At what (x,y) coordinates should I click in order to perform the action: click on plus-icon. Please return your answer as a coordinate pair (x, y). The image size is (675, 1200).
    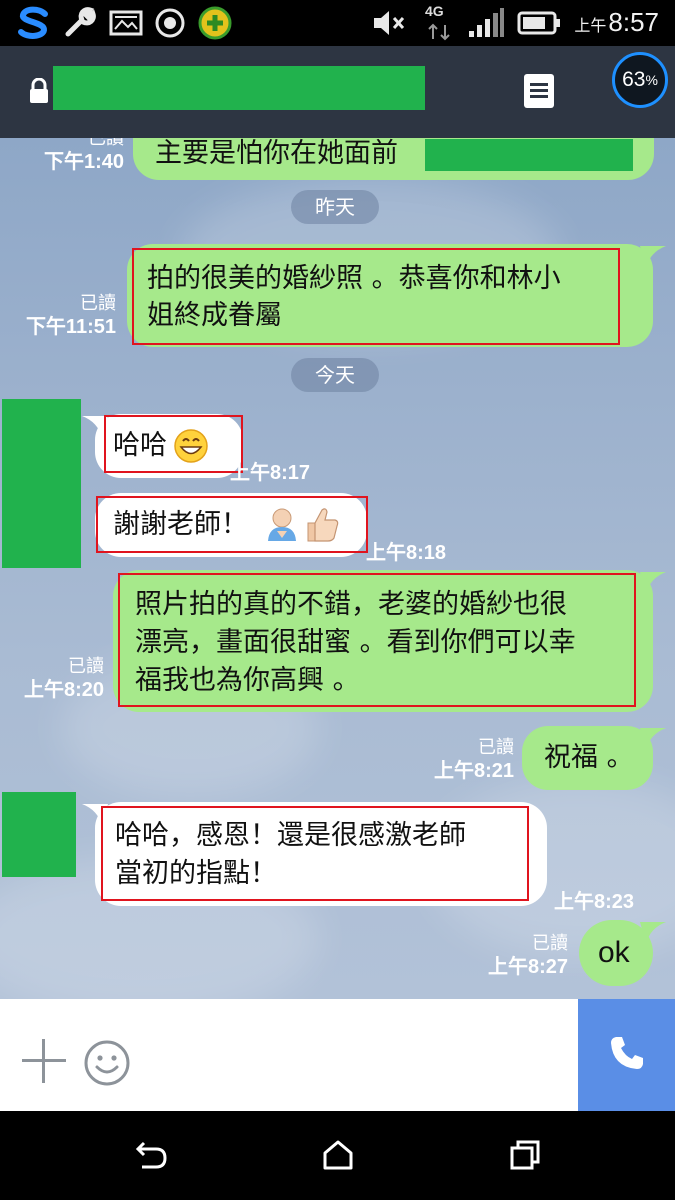
    Looking at the image, I should click on (44, 1061).